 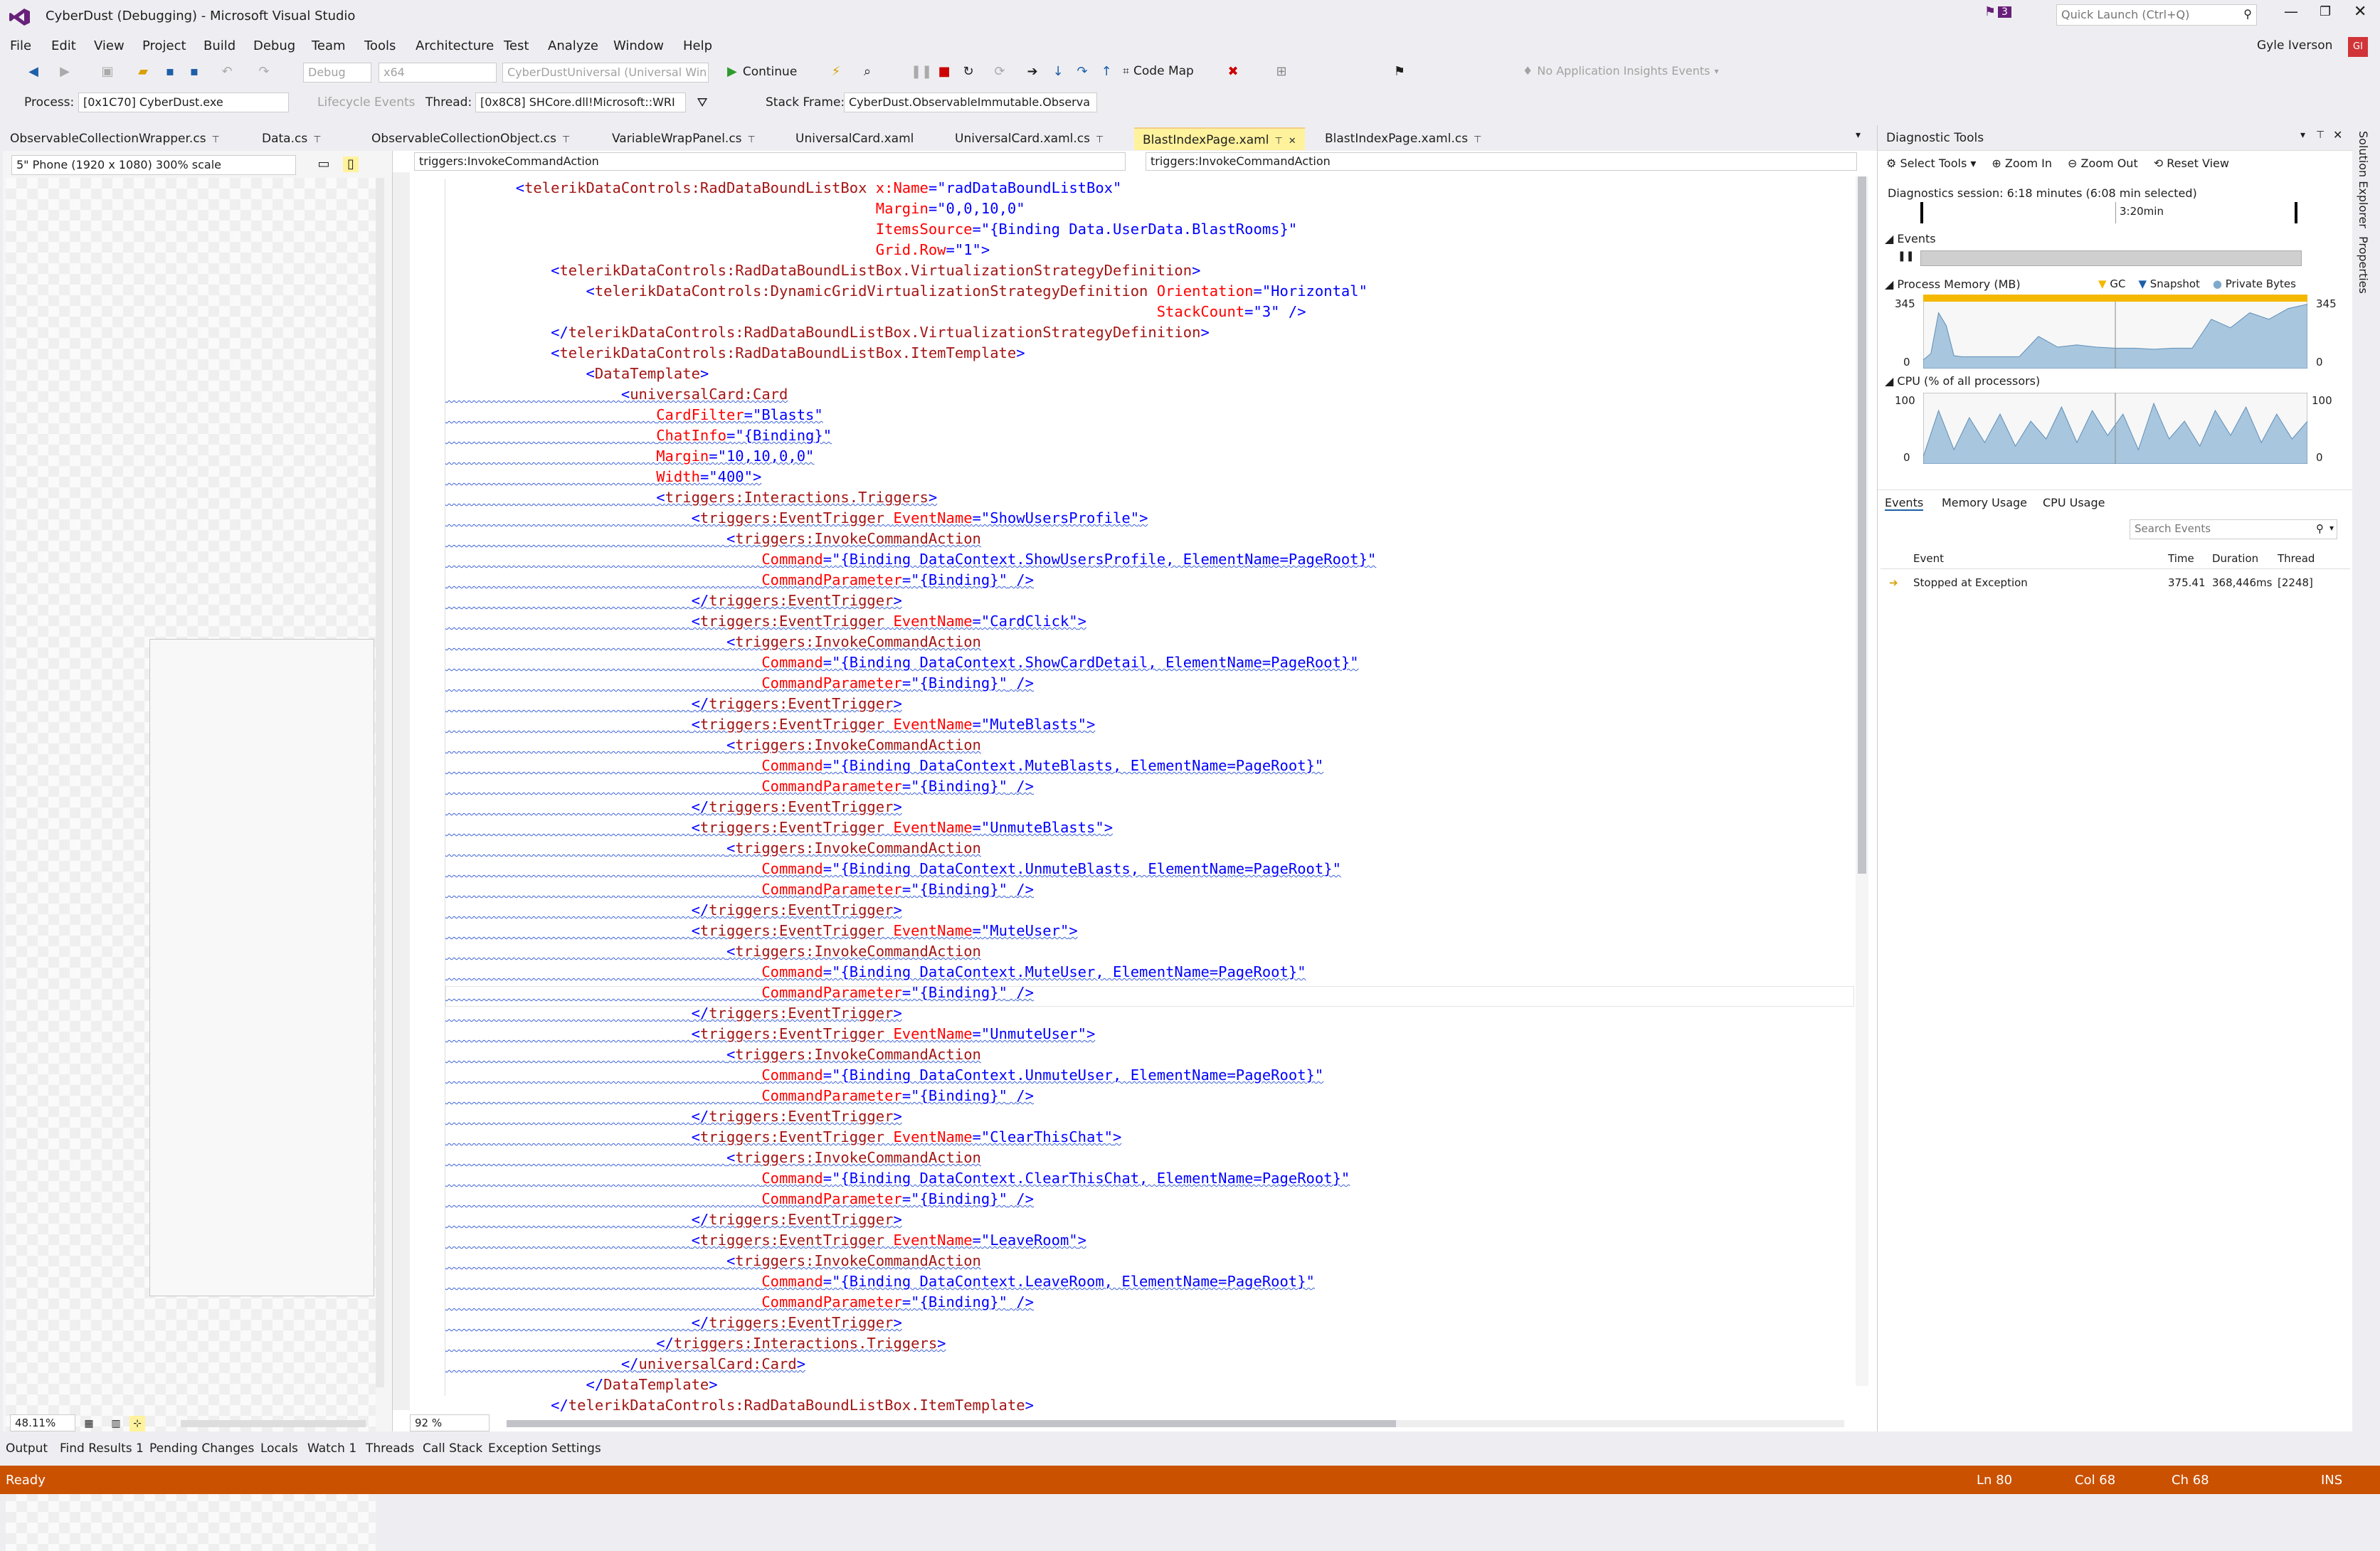 I want to click on menu-debug: Debug, so click(x=274, y=45).